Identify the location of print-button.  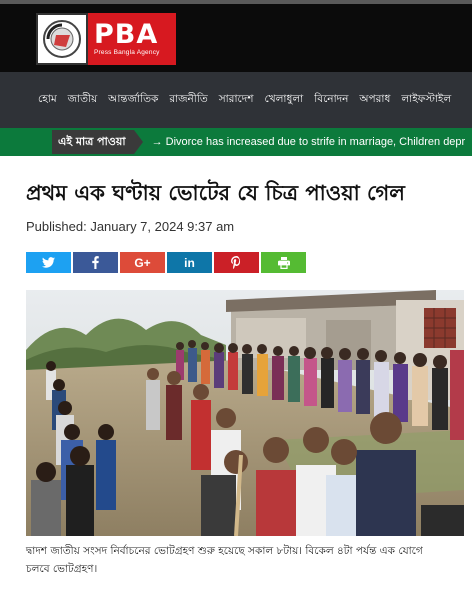
(283, 262).